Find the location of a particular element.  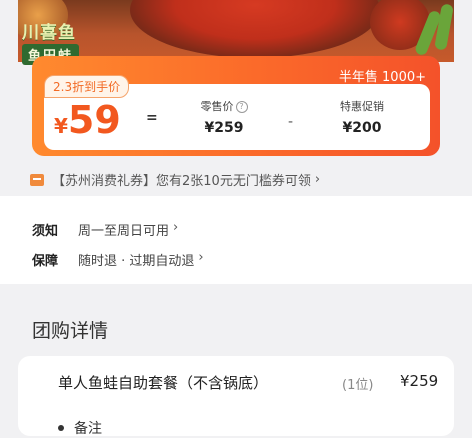

guarantee-row: 保障 随时退 · 过期自动退 › is located at coordinates (118, 259).